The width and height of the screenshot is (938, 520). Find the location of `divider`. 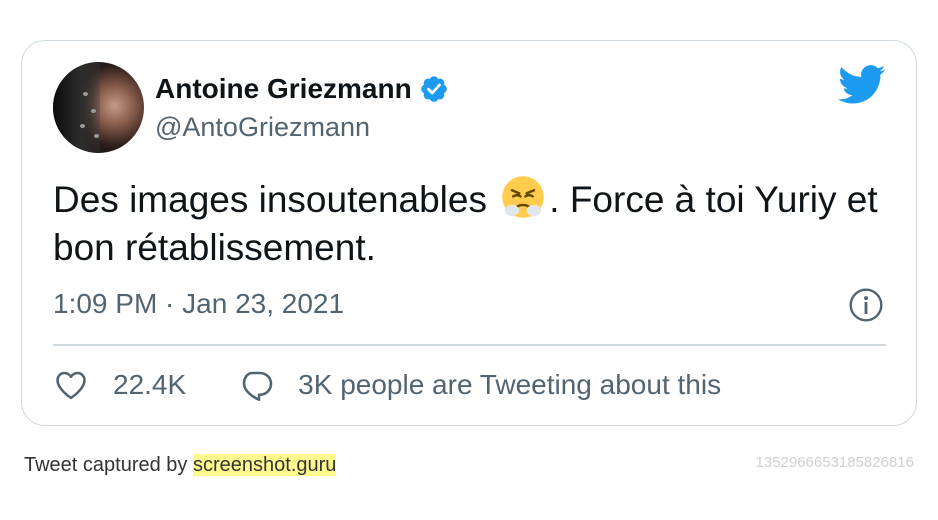

divider is located at coordinates (469, 345).